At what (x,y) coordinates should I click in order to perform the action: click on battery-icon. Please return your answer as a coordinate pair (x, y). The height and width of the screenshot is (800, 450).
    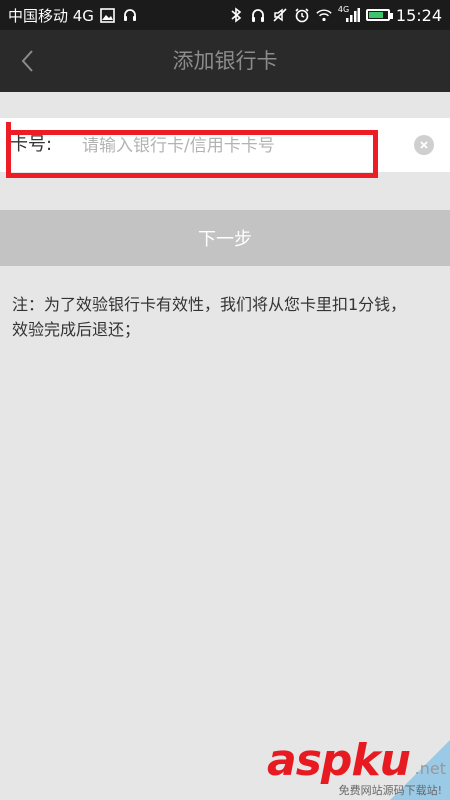
    Looking at the image, I should click on (379, 15).